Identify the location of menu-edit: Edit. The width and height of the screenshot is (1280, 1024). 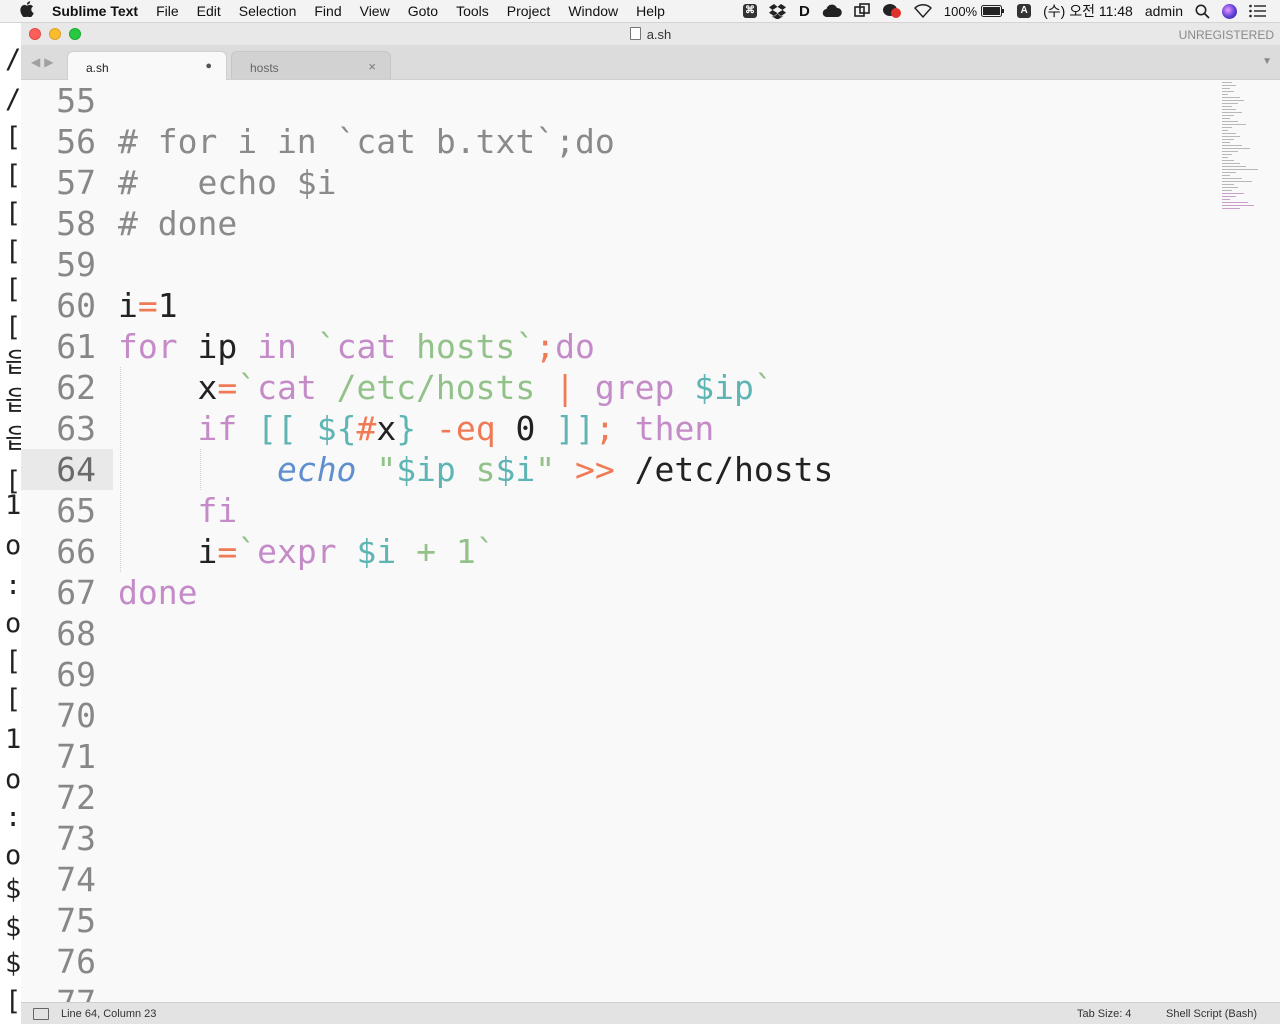
(209, 11).